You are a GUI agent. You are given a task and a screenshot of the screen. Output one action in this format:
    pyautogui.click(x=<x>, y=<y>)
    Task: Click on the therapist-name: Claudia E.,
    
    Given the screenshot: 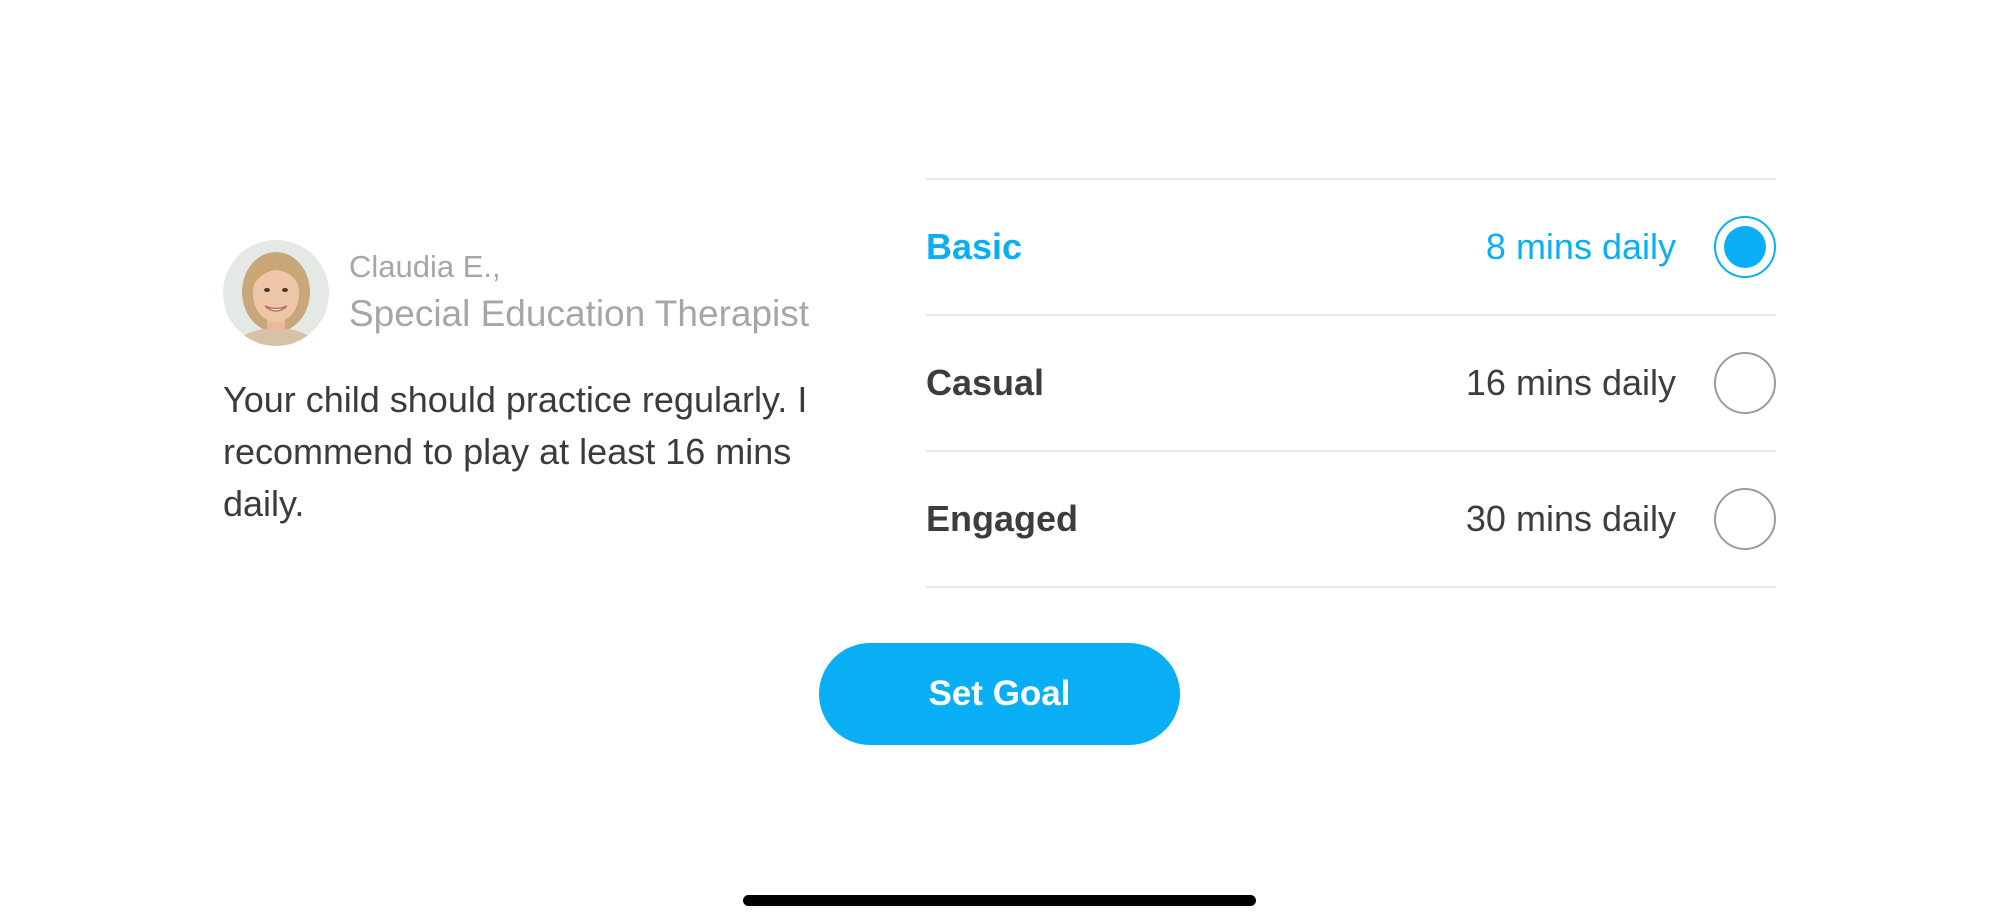 What is the action you would take?
    pyautogui.click(x=425, y=266)
    